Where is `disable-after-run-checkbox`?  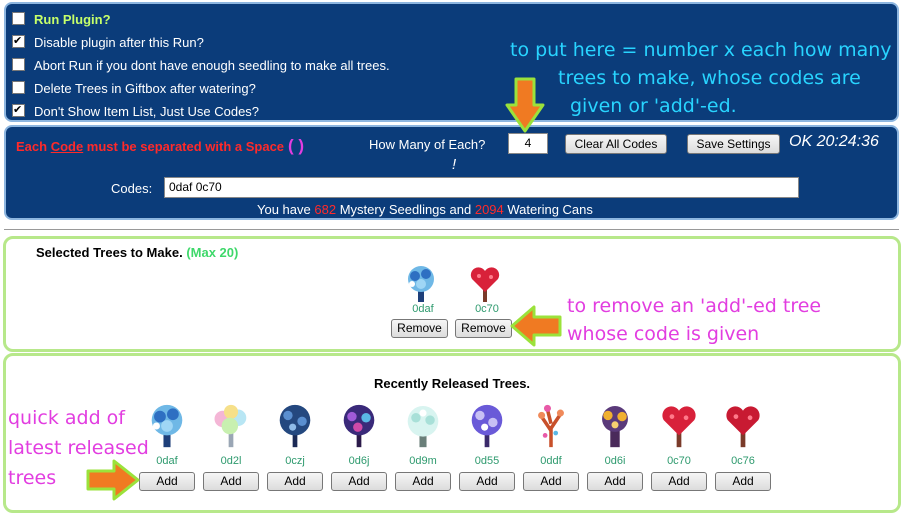 disable-after-run-checkbox is located at coordinates (18, 41).